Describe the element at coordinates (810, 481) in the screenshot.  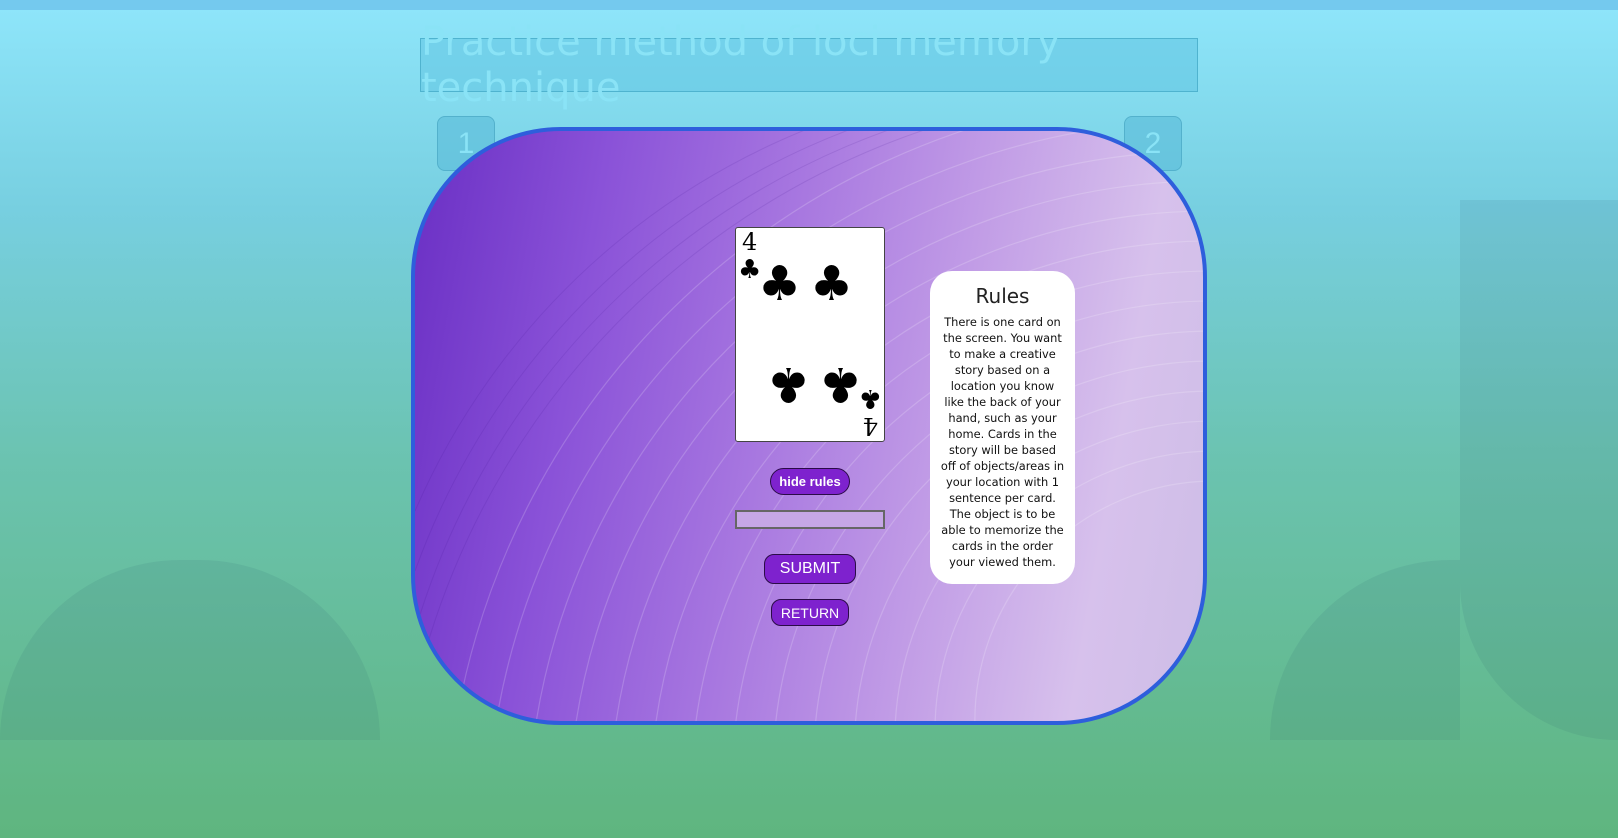
I see `hide-rules-button: hide rules` at that location.